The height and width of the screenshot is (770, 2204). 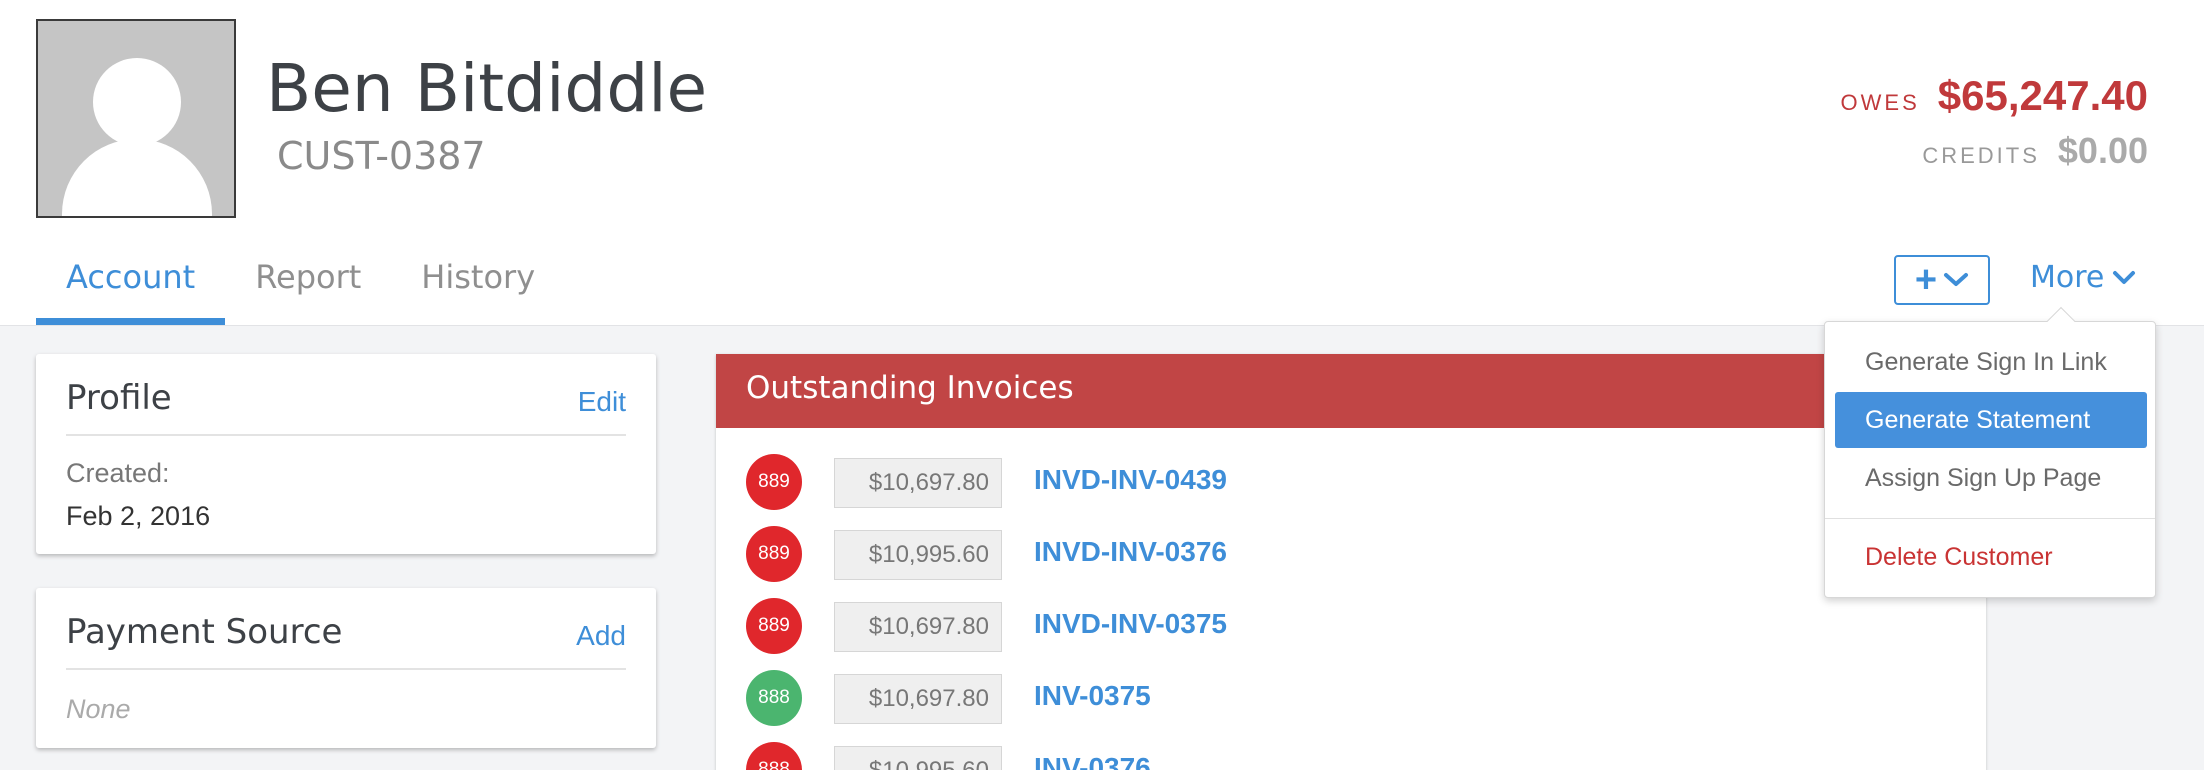 What do you see at coordinates (98, 709) in the screenshot?
I see `payment-source-value: None` at bounding box center [98, 709].